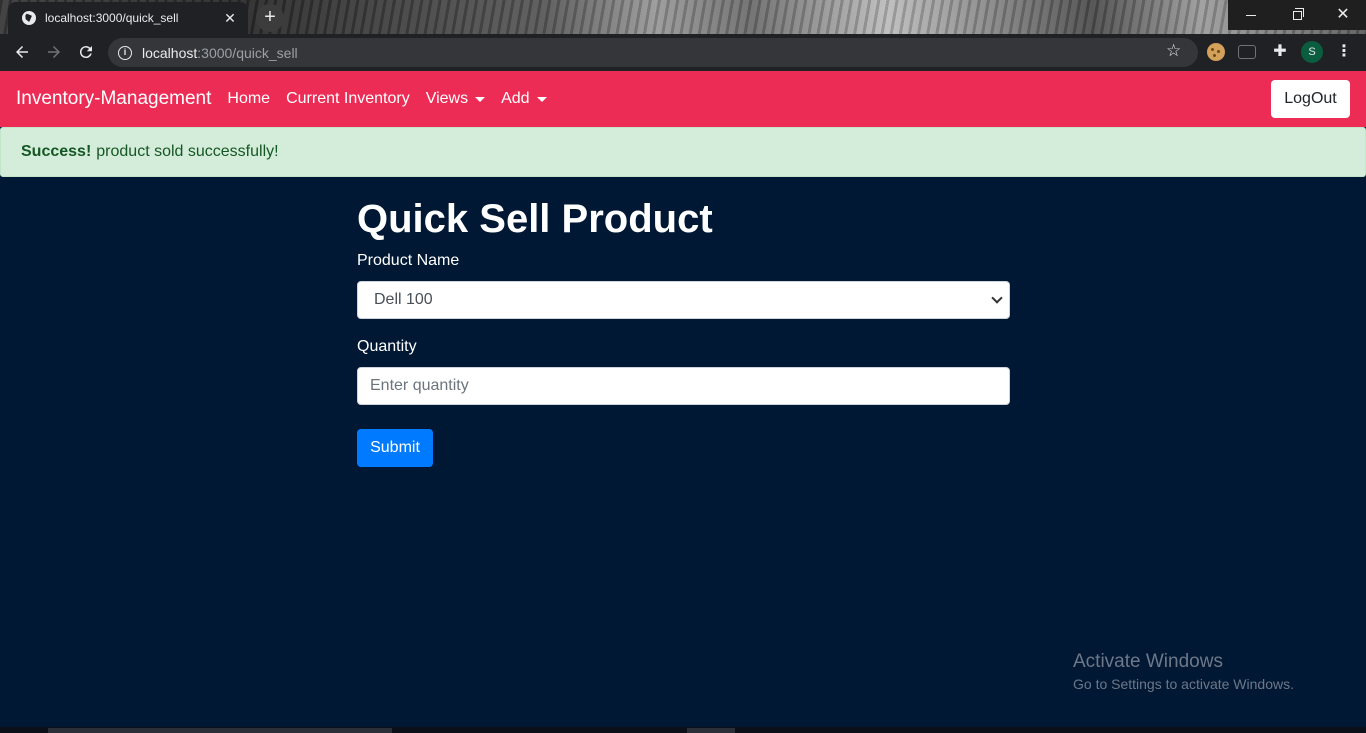  I want to click on reload-icon, so click(85, 52).